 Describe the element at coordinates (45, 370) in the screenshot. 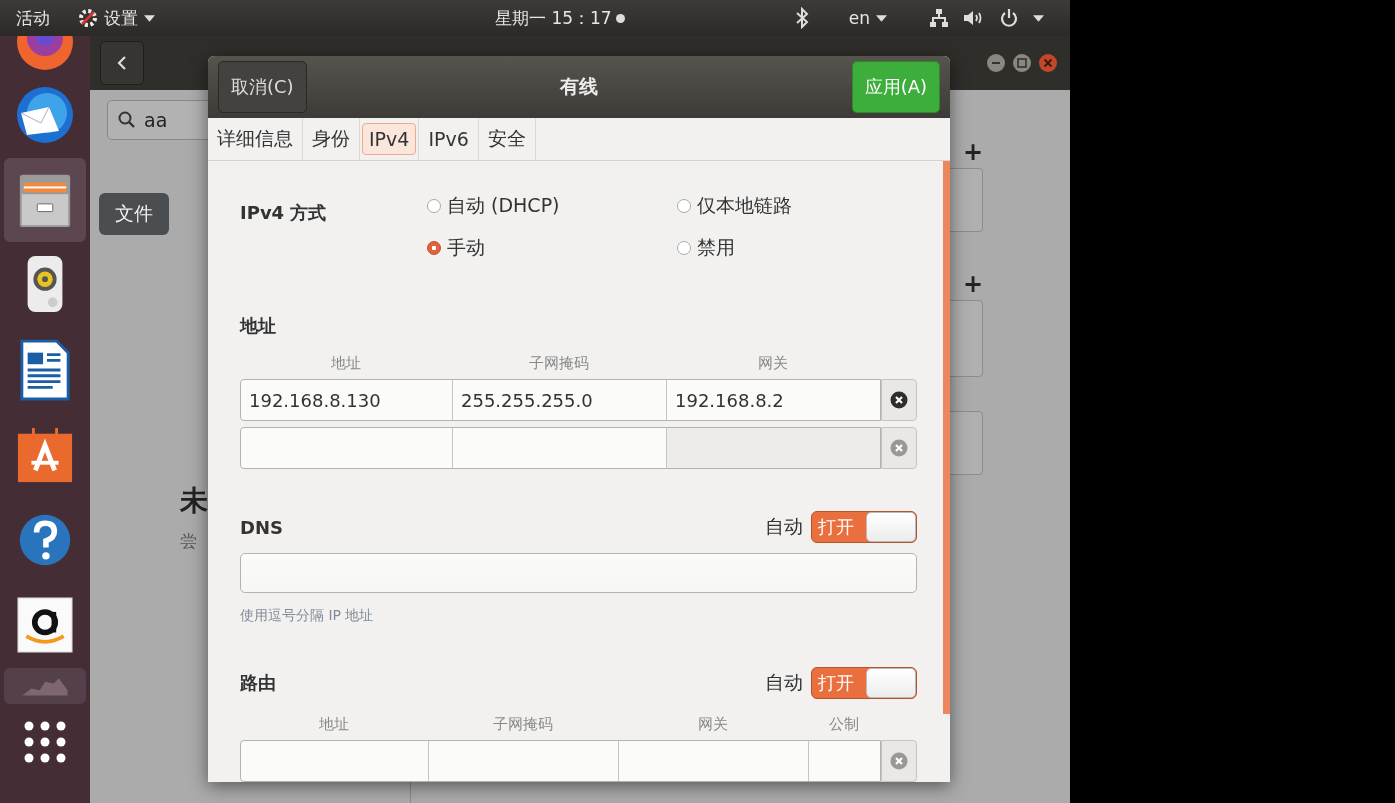

I see `document-icon` at that location.